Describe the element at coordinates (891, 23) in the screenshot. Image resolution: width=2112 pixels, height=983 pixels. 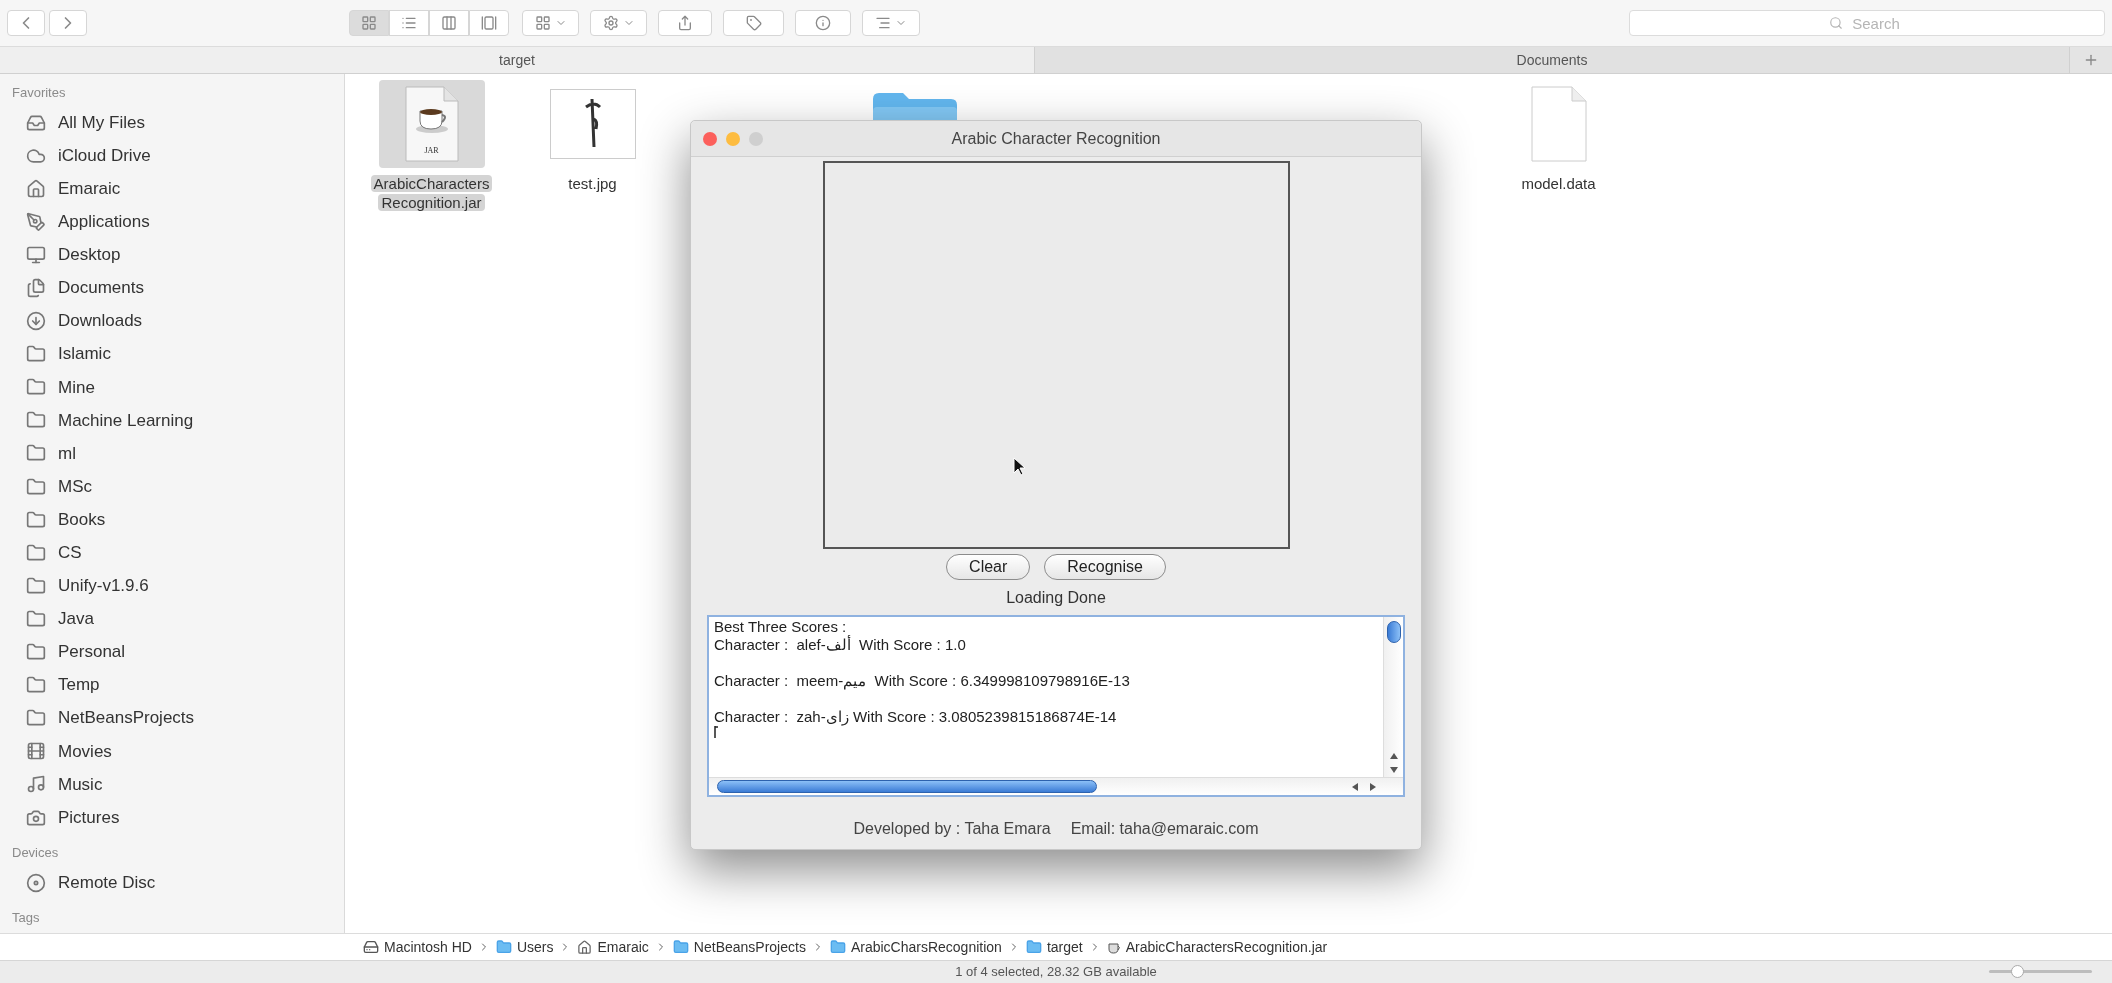
I see `sort-button` at that location.